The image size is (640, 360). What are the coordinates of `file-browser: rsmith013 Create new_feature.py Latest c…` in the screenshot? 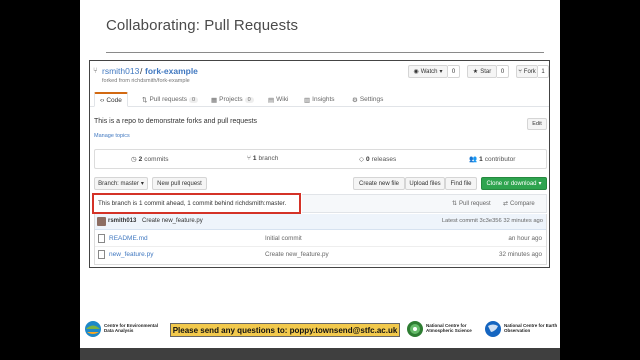 It's located at (320, 239).